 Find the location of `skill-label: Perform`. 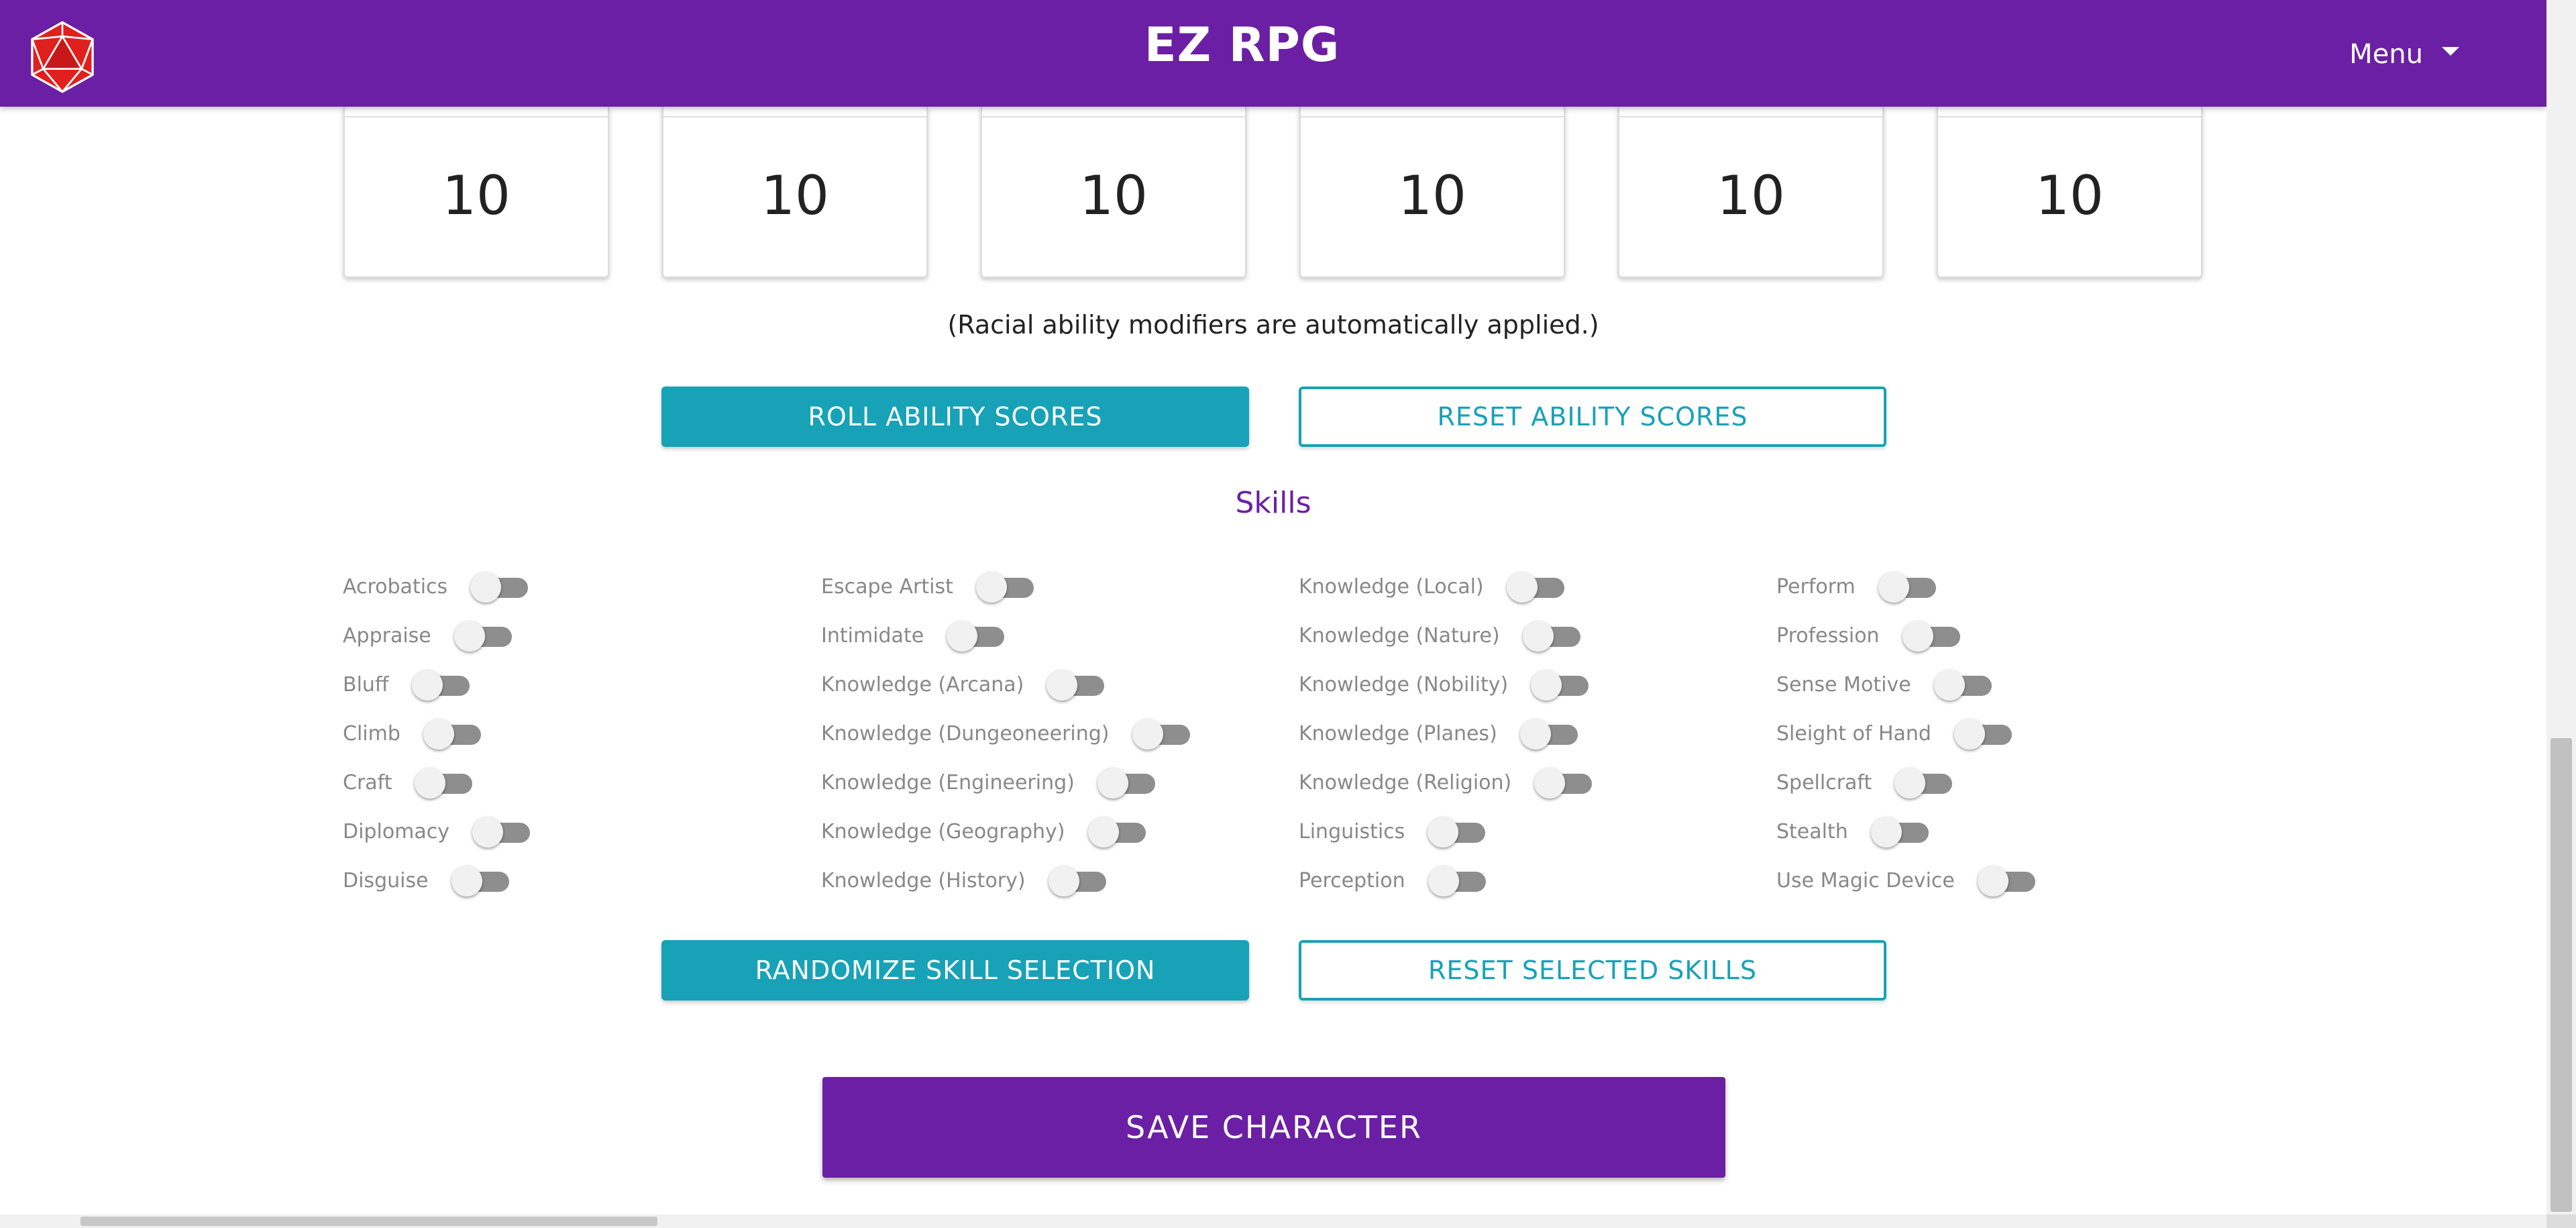

skill-label: Perform is located at coordinates (1816, 587).